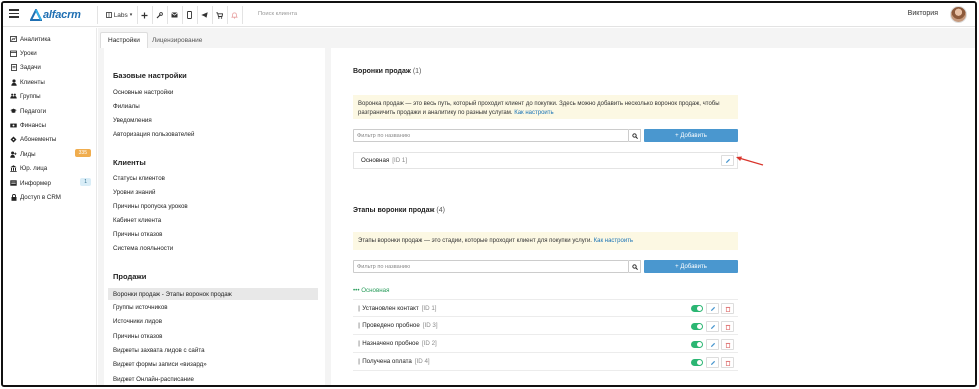 This screenshot has height=389, width=979. What do you see at coordinates (14, 13) in the screenshot?
I see `menu-icon` at bounding box center [14, 13].